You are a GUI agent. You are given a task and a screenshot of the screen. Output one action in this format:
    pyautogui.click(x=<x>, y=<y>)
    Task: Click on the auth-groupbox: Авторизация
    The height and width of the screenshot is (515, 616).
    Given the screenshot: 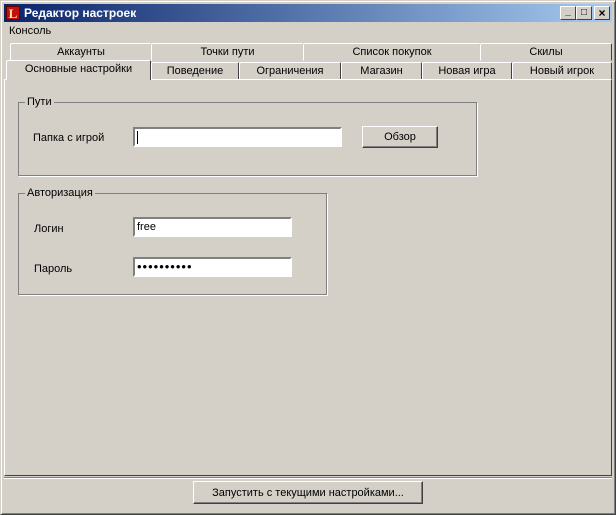 What is the action you would take?
    pyautogui.click(x=172, y=241)
    